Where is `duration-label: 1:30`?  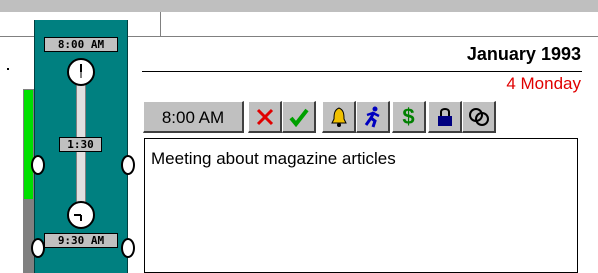
duration-label: 1:30 is located at coordinates (80, 144).